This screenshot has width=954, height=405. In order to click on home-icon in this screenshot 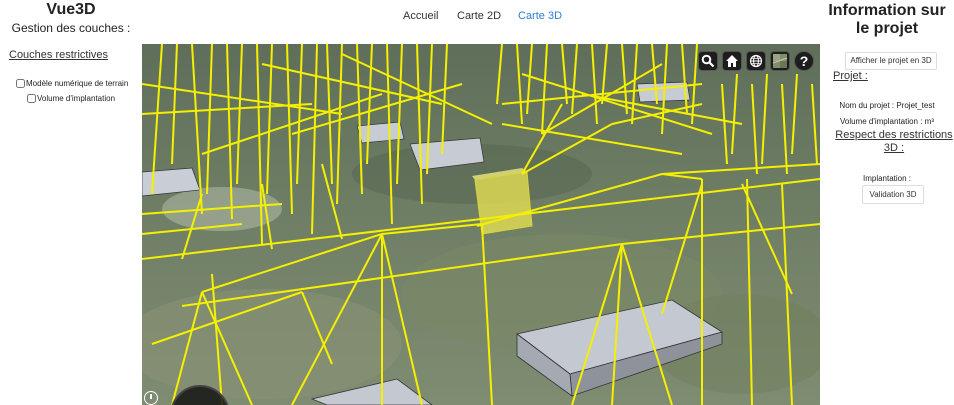, I will do `click(732, 61)`.